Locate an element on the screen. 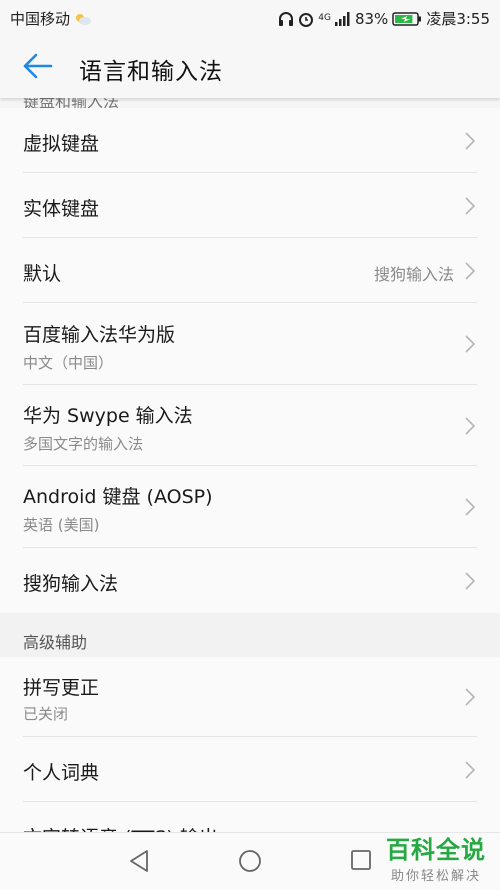  section-header-advanced: 高级辅助 is located at coordinates (250, 635).